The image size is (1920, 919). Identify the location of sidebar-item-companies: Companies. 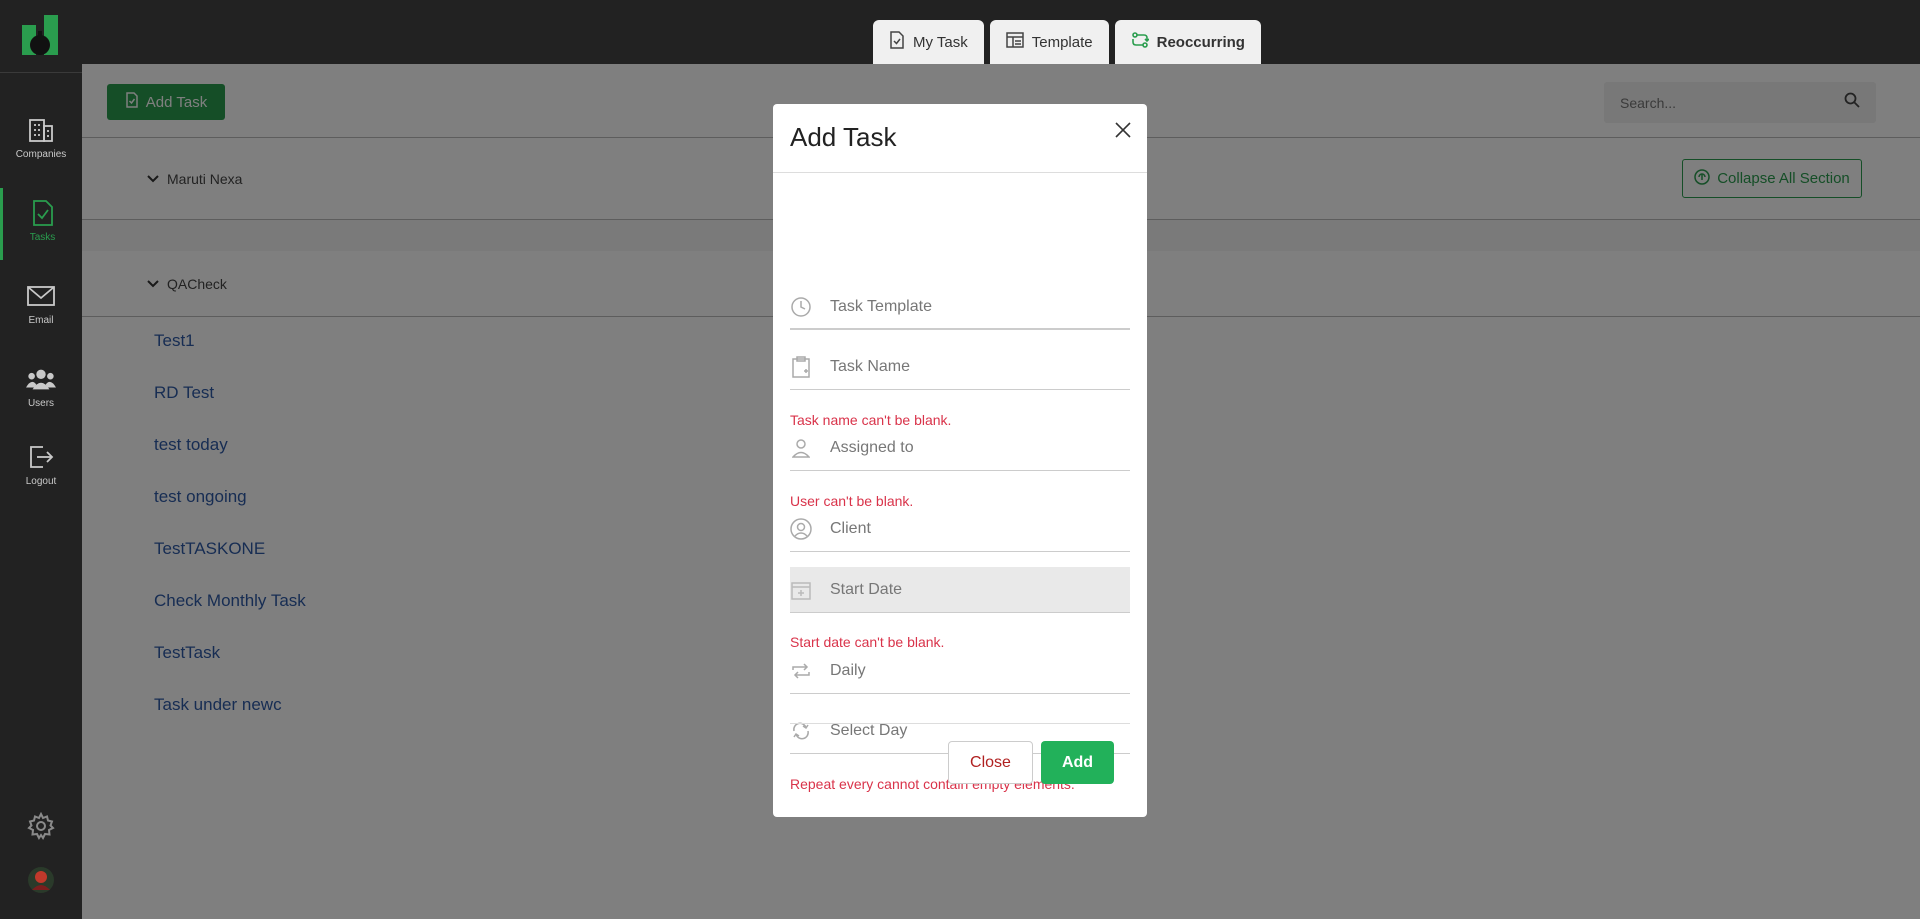
(41, 141).